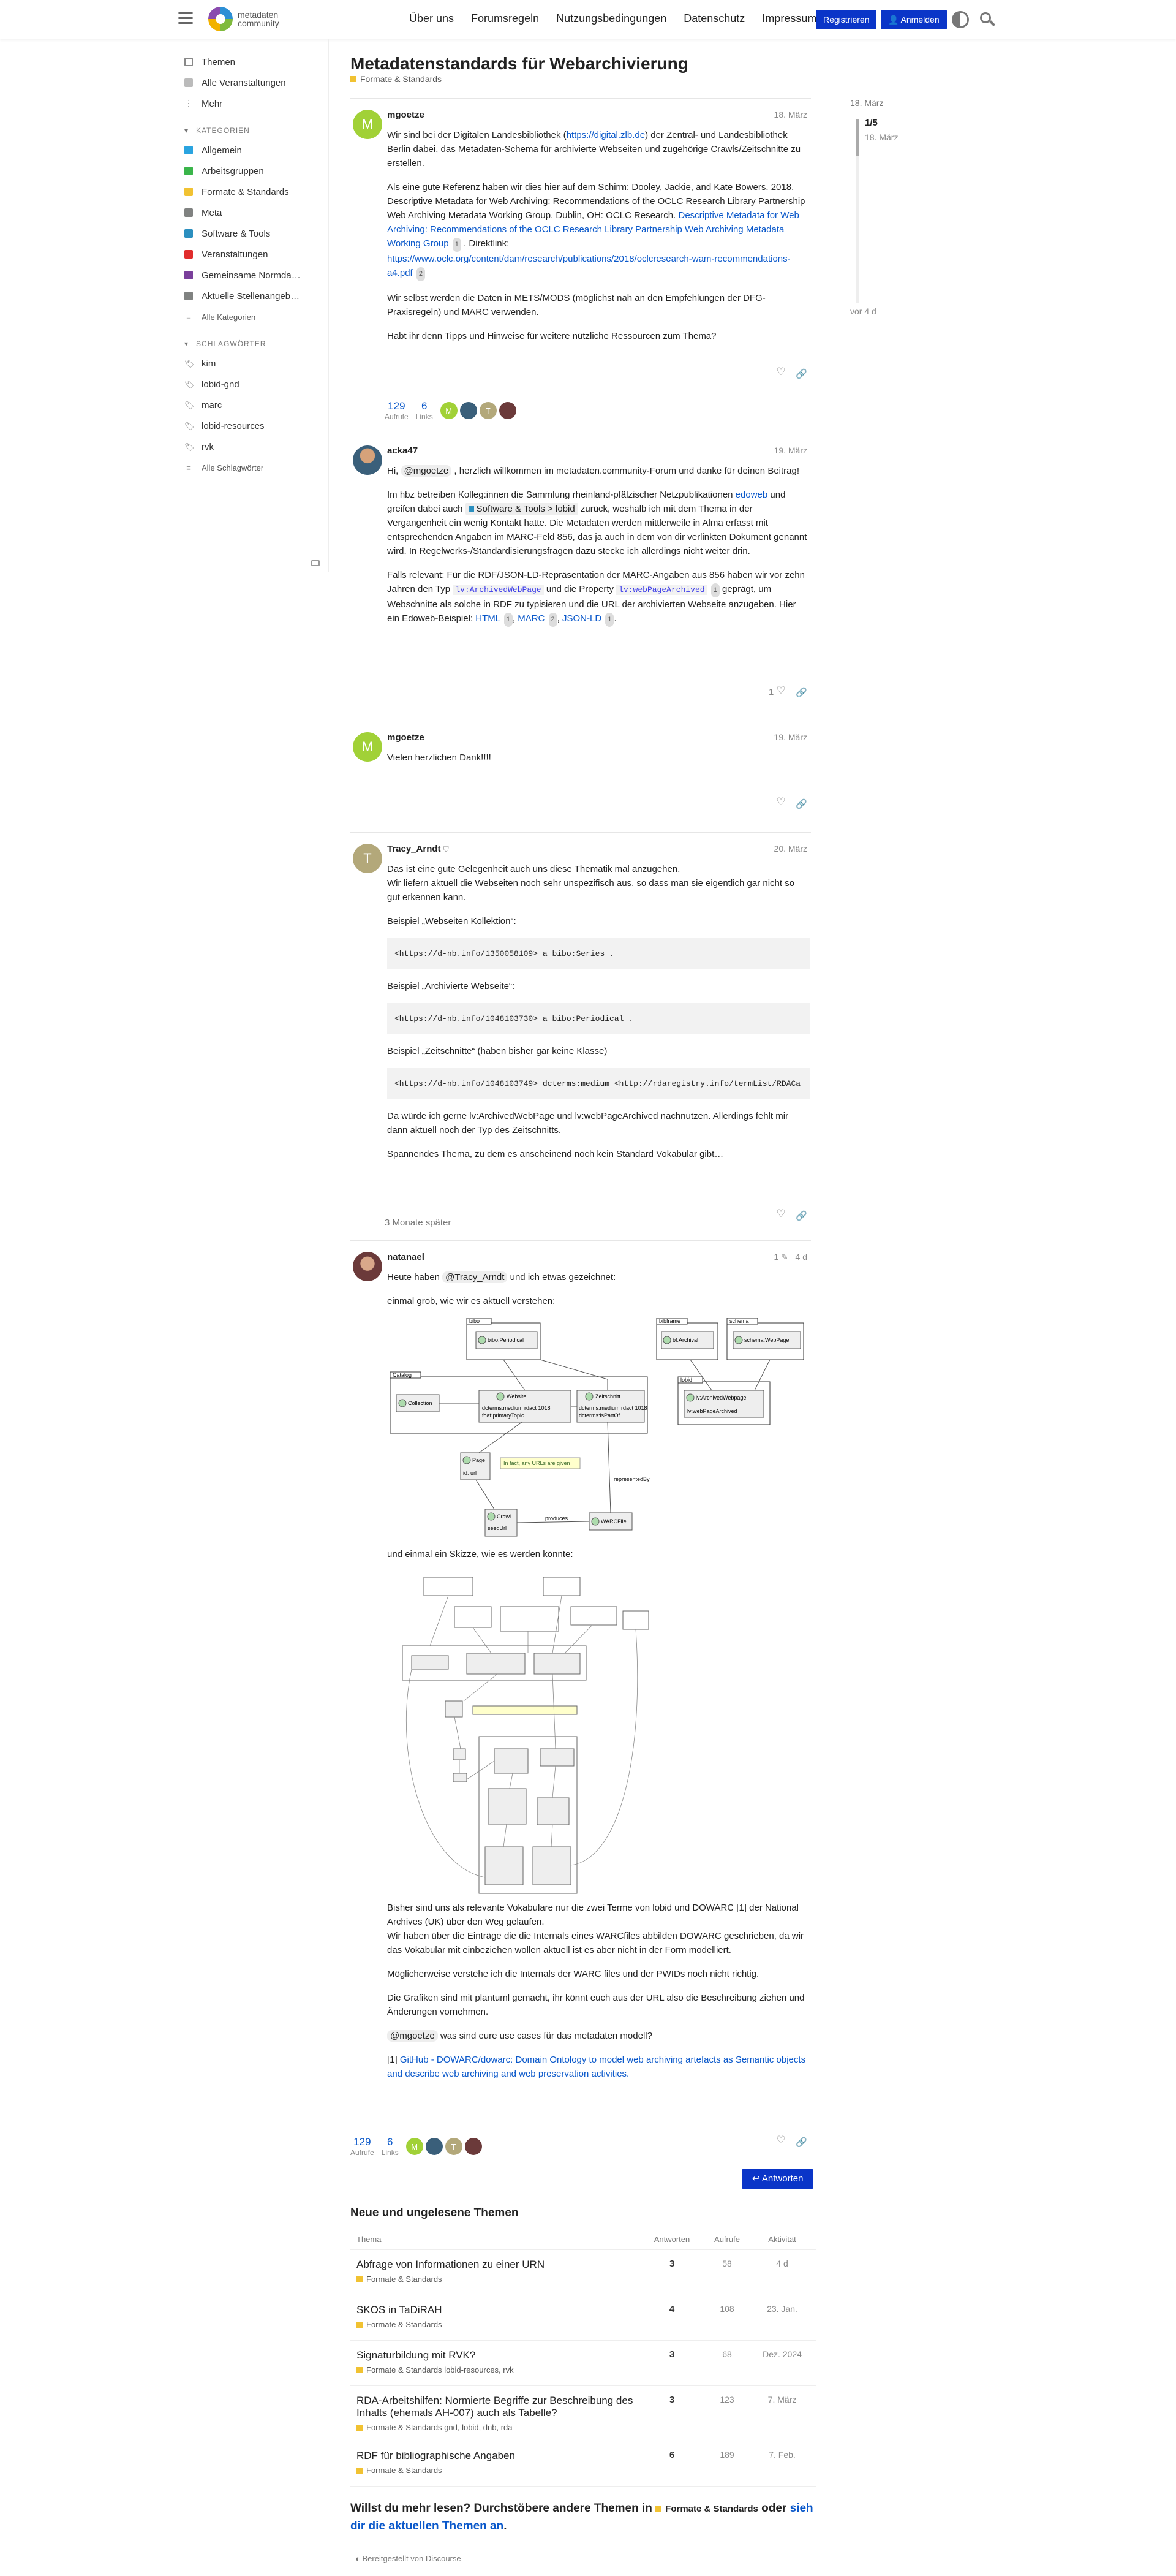 This screenshot has width=1176, height=2576. What do you see at coordinates (479, 2369) in the screenshot?
I see `topic-tags: lobid-resources, rvk` at bounding box center [479, 2369].